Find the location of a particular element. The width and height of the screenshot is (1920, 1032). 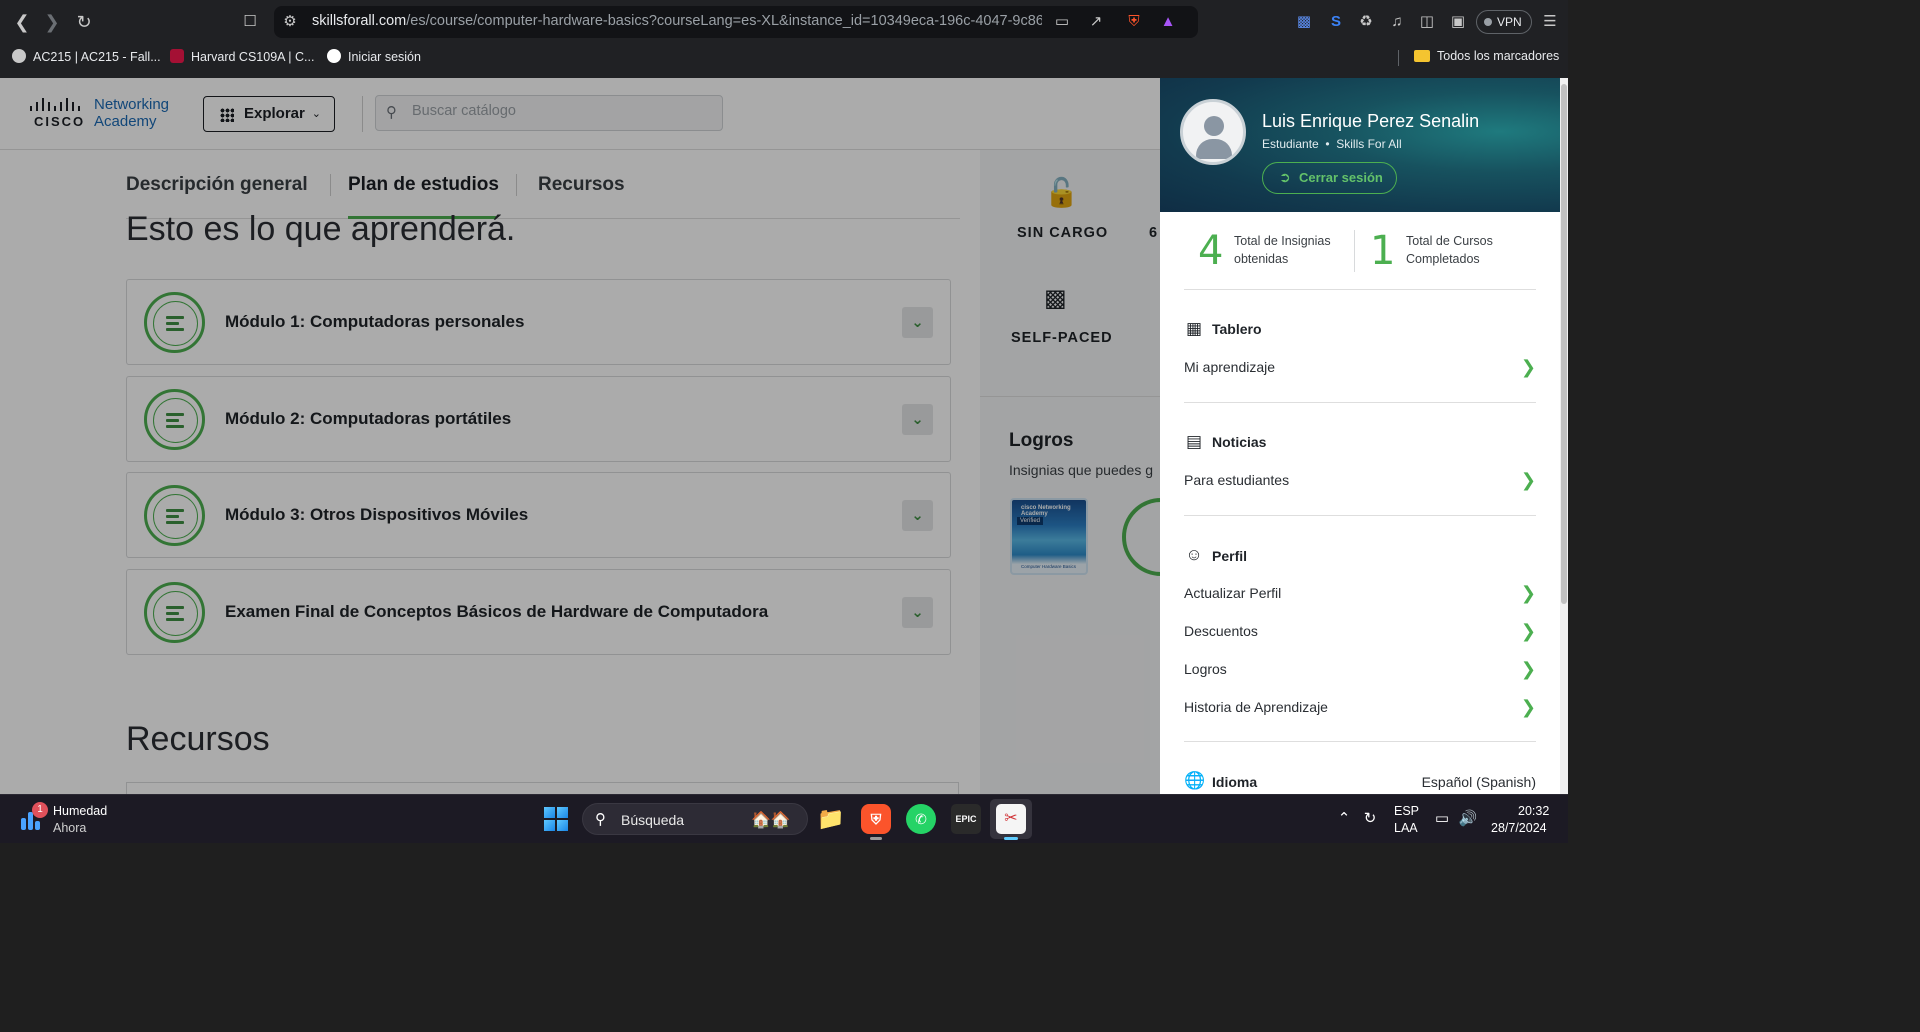

site-settings-icon: ⚙ is located at coordinates (290, 22).